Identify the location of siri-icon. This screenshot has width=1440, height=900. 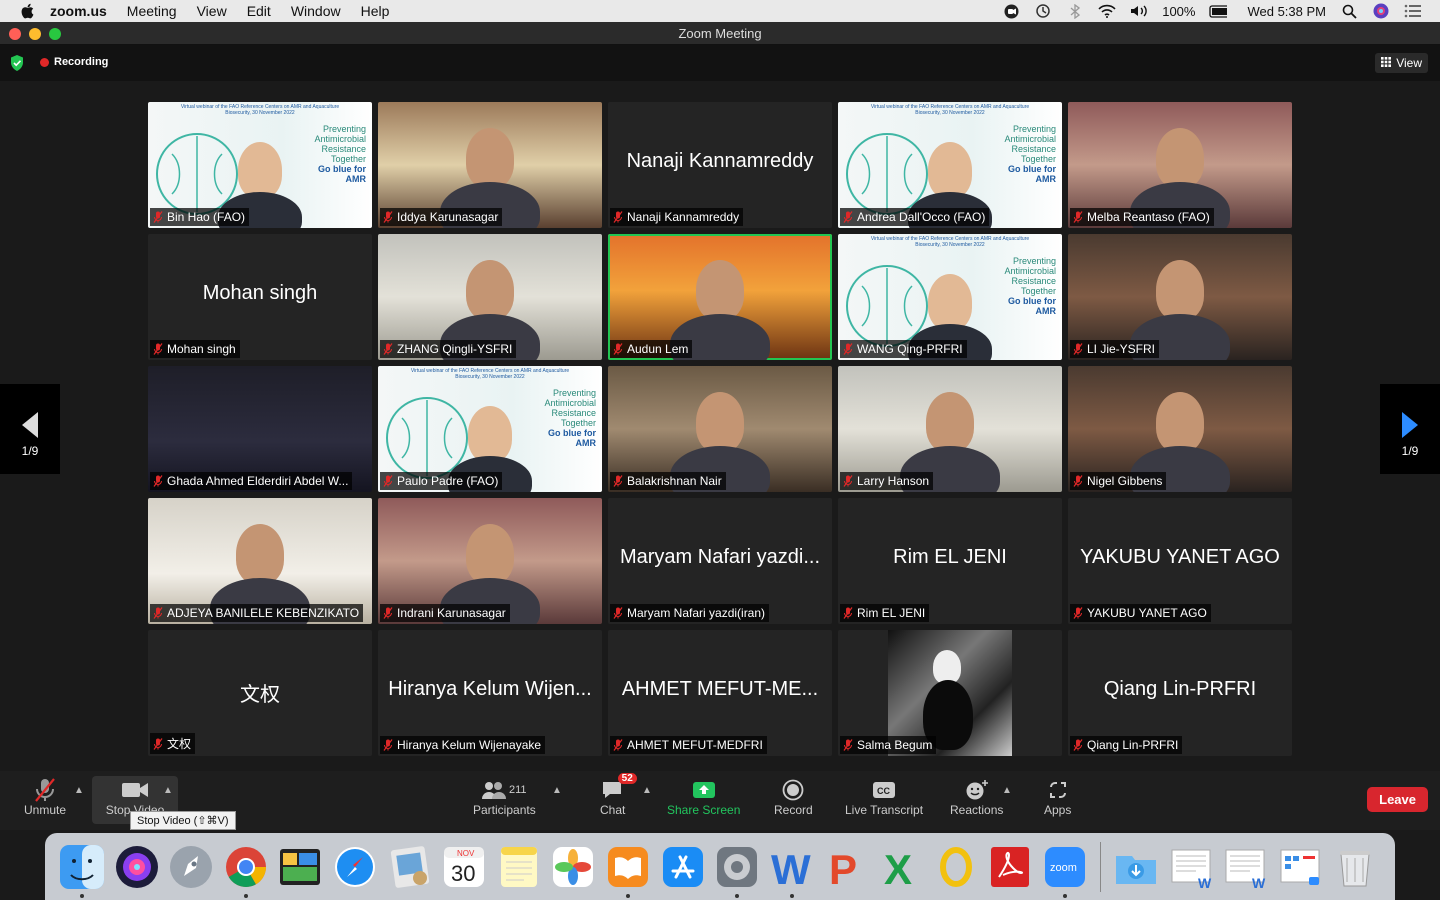
(1381, 11).